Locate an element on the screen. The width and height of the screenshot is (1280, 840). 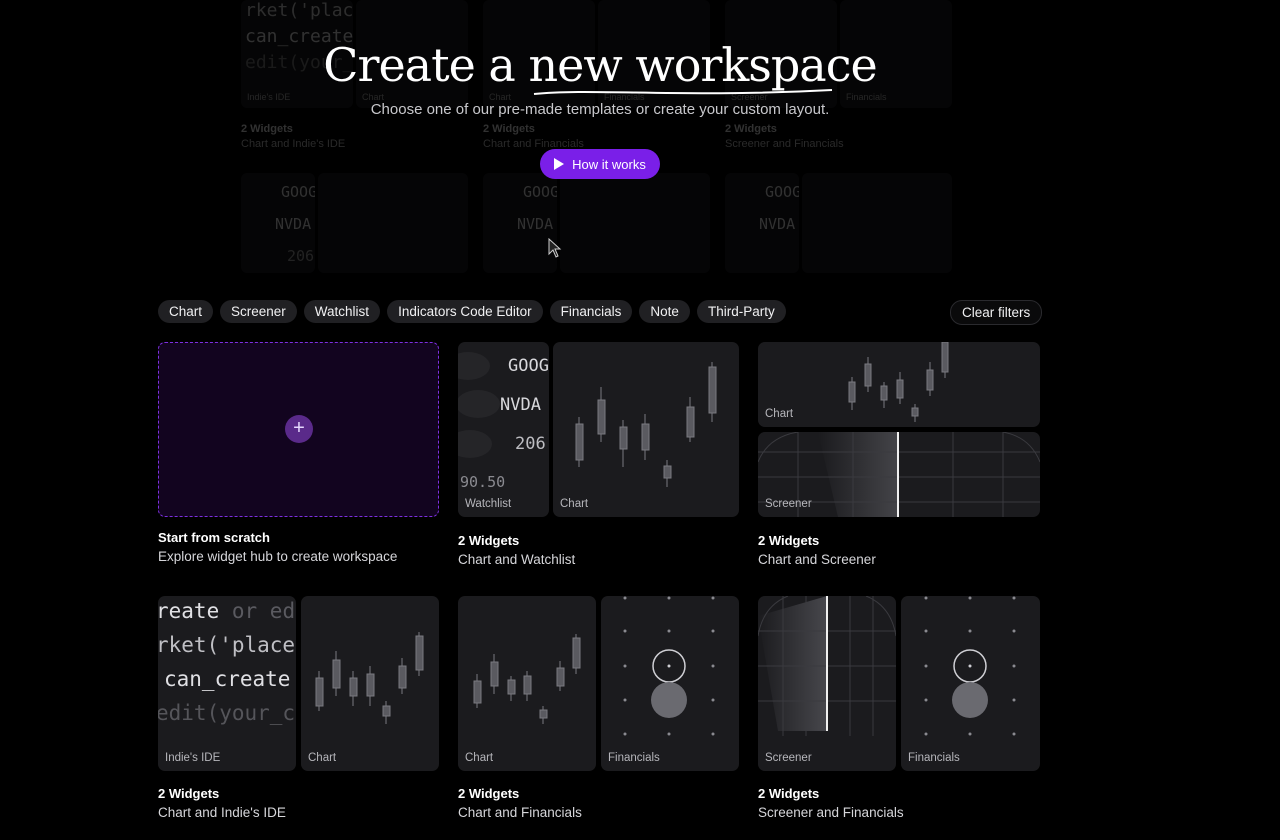
how-it-works-button: How it works is located at coordinates (600, 164).